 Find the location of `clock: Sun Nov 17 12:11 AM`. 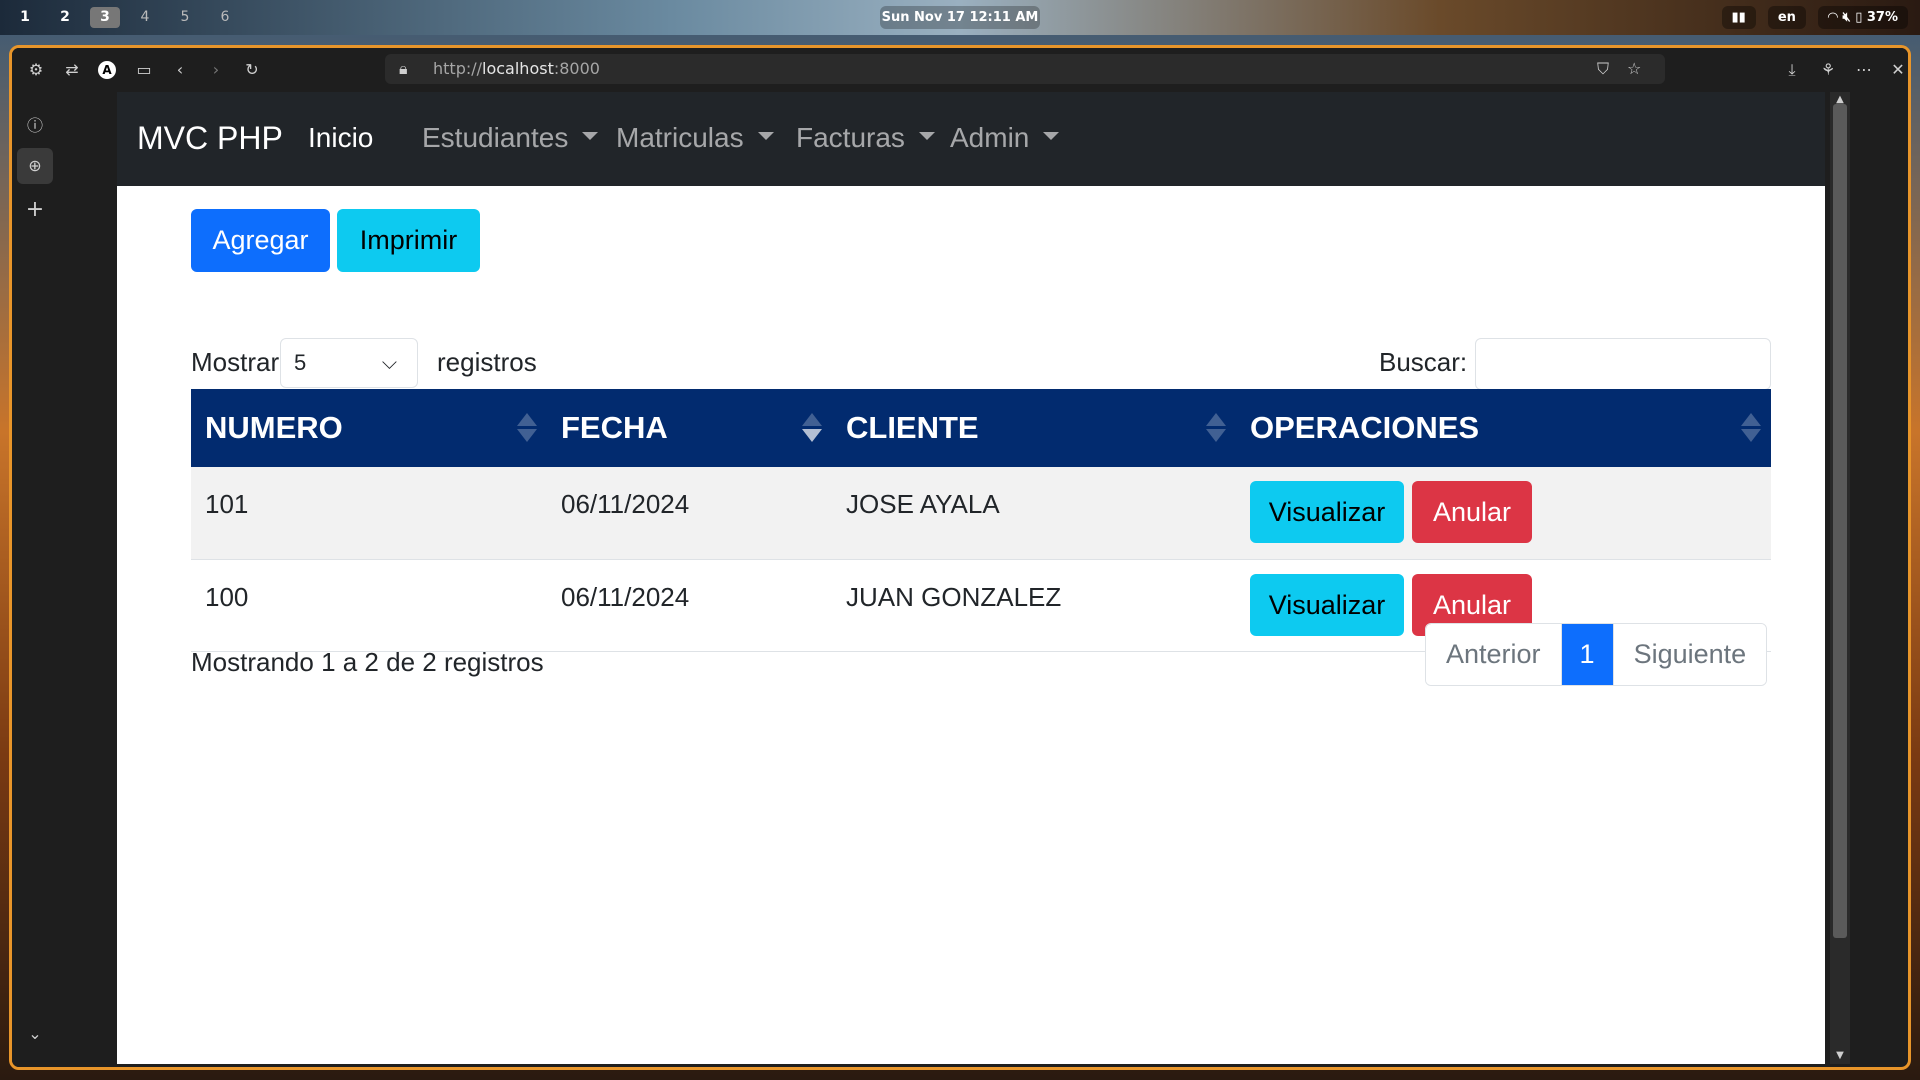

clock: Sun Nov 17 12:11 AM is located at coordinates (960, 17).